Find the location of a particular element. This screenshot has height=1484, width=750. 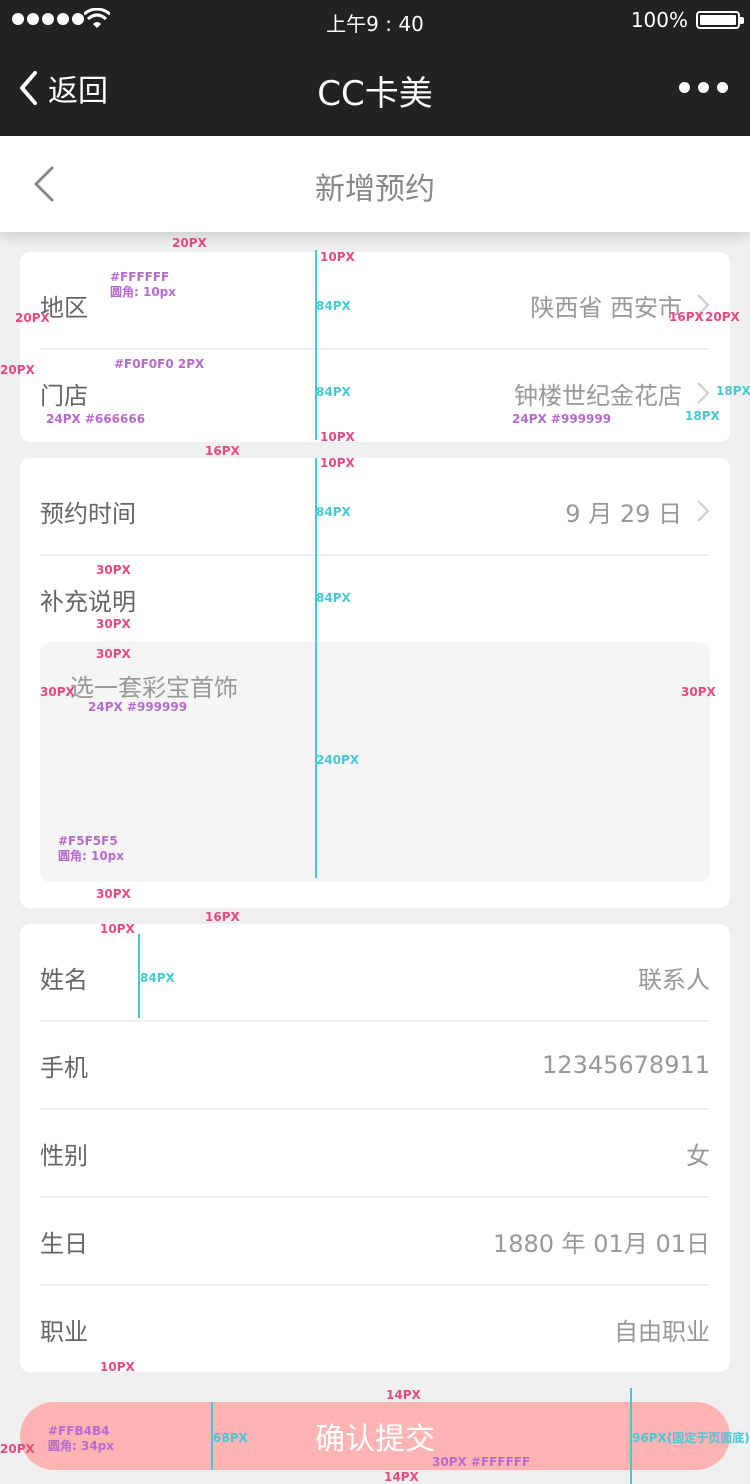

submit-button: 确认提交 is located at coordinates (375, 1436).